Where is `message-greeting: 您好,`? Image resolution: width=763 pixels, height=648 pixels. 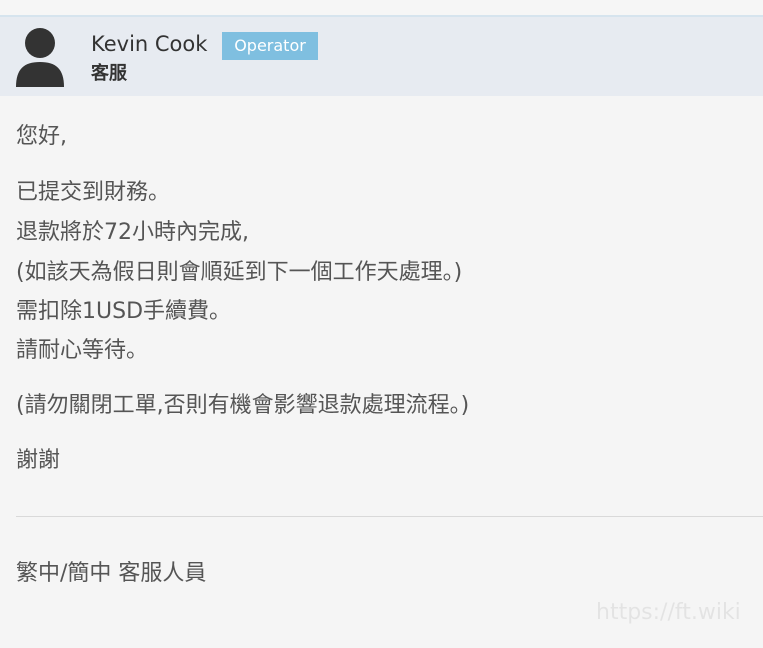 message-greeting: 您好, is located at coordinates (41, 136).